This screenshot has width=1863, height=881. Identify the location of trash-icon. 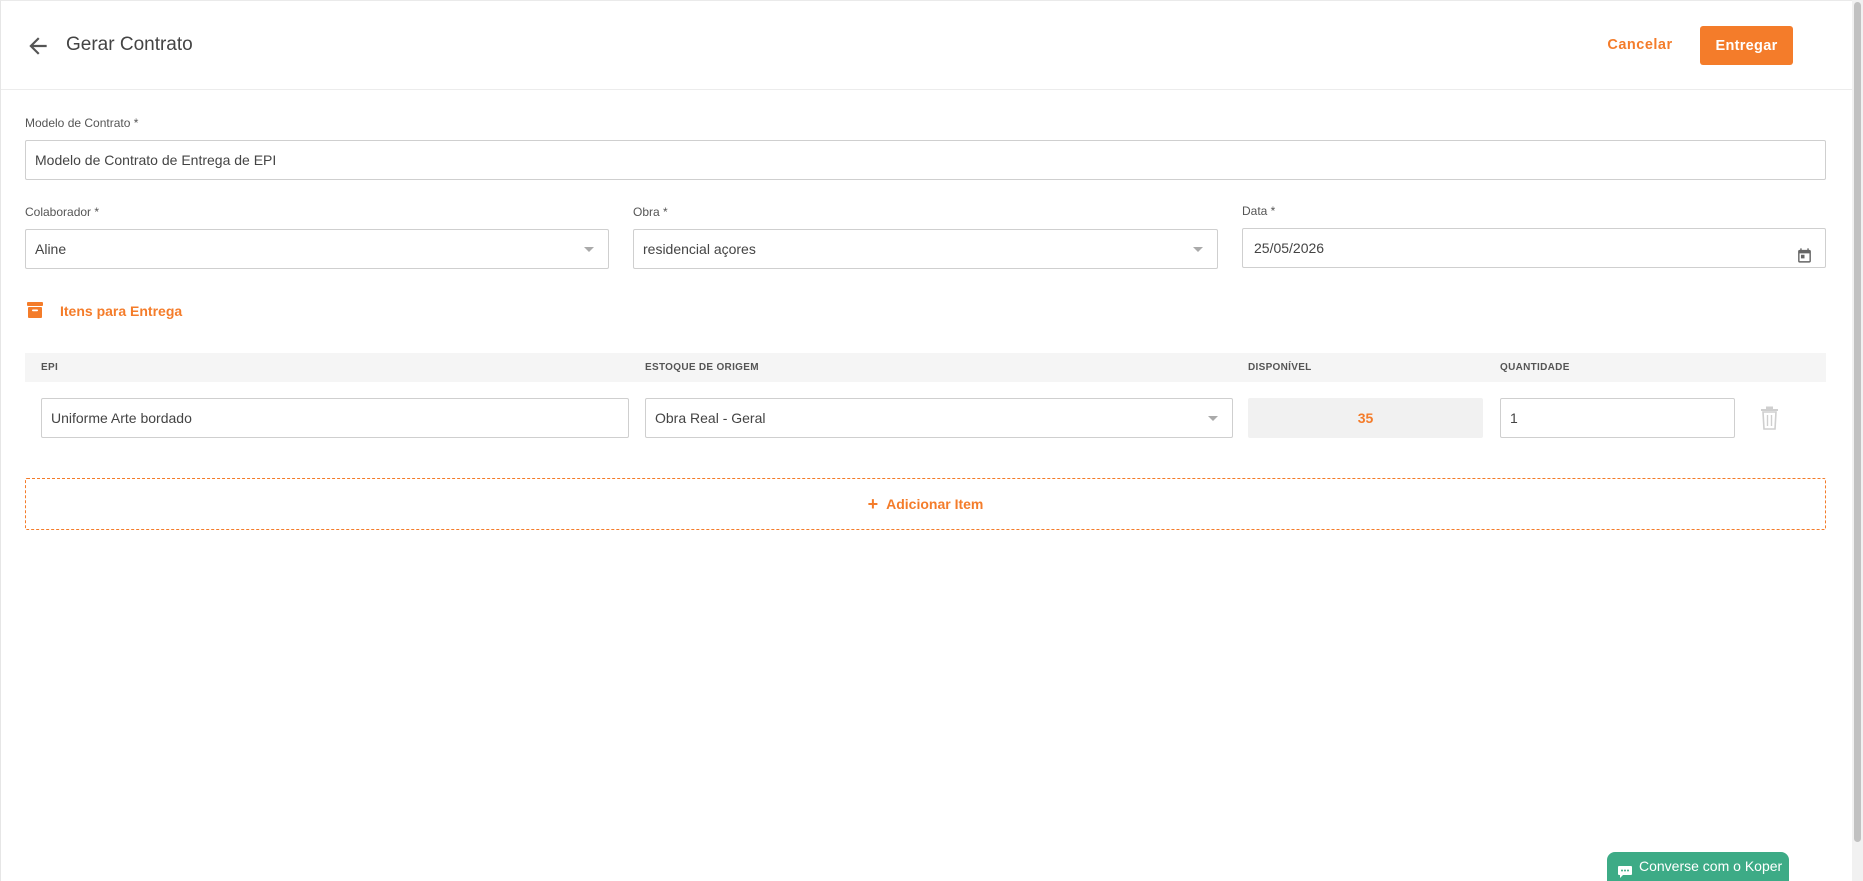
(1769, 418).